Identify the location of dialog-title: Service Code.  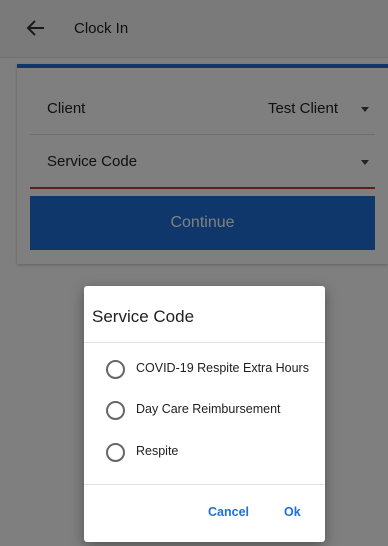
(143, 316).